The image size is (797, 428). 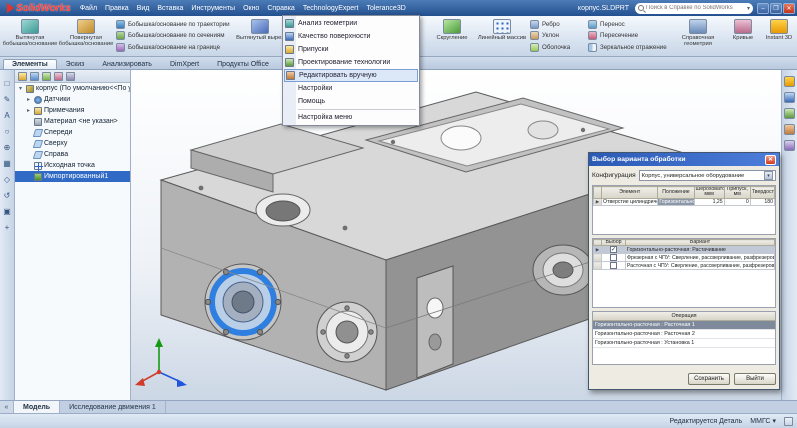 I want to click on tree-item-annotations: ▸ Примечания, so click(x=72, y=110).